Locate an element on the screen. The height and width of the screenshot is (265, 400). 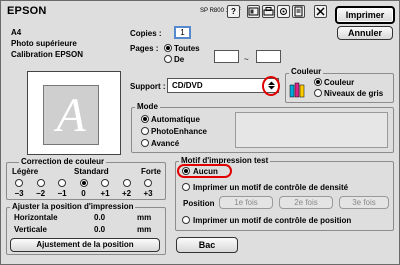
printer-icon is located at coordinates (268, 11).